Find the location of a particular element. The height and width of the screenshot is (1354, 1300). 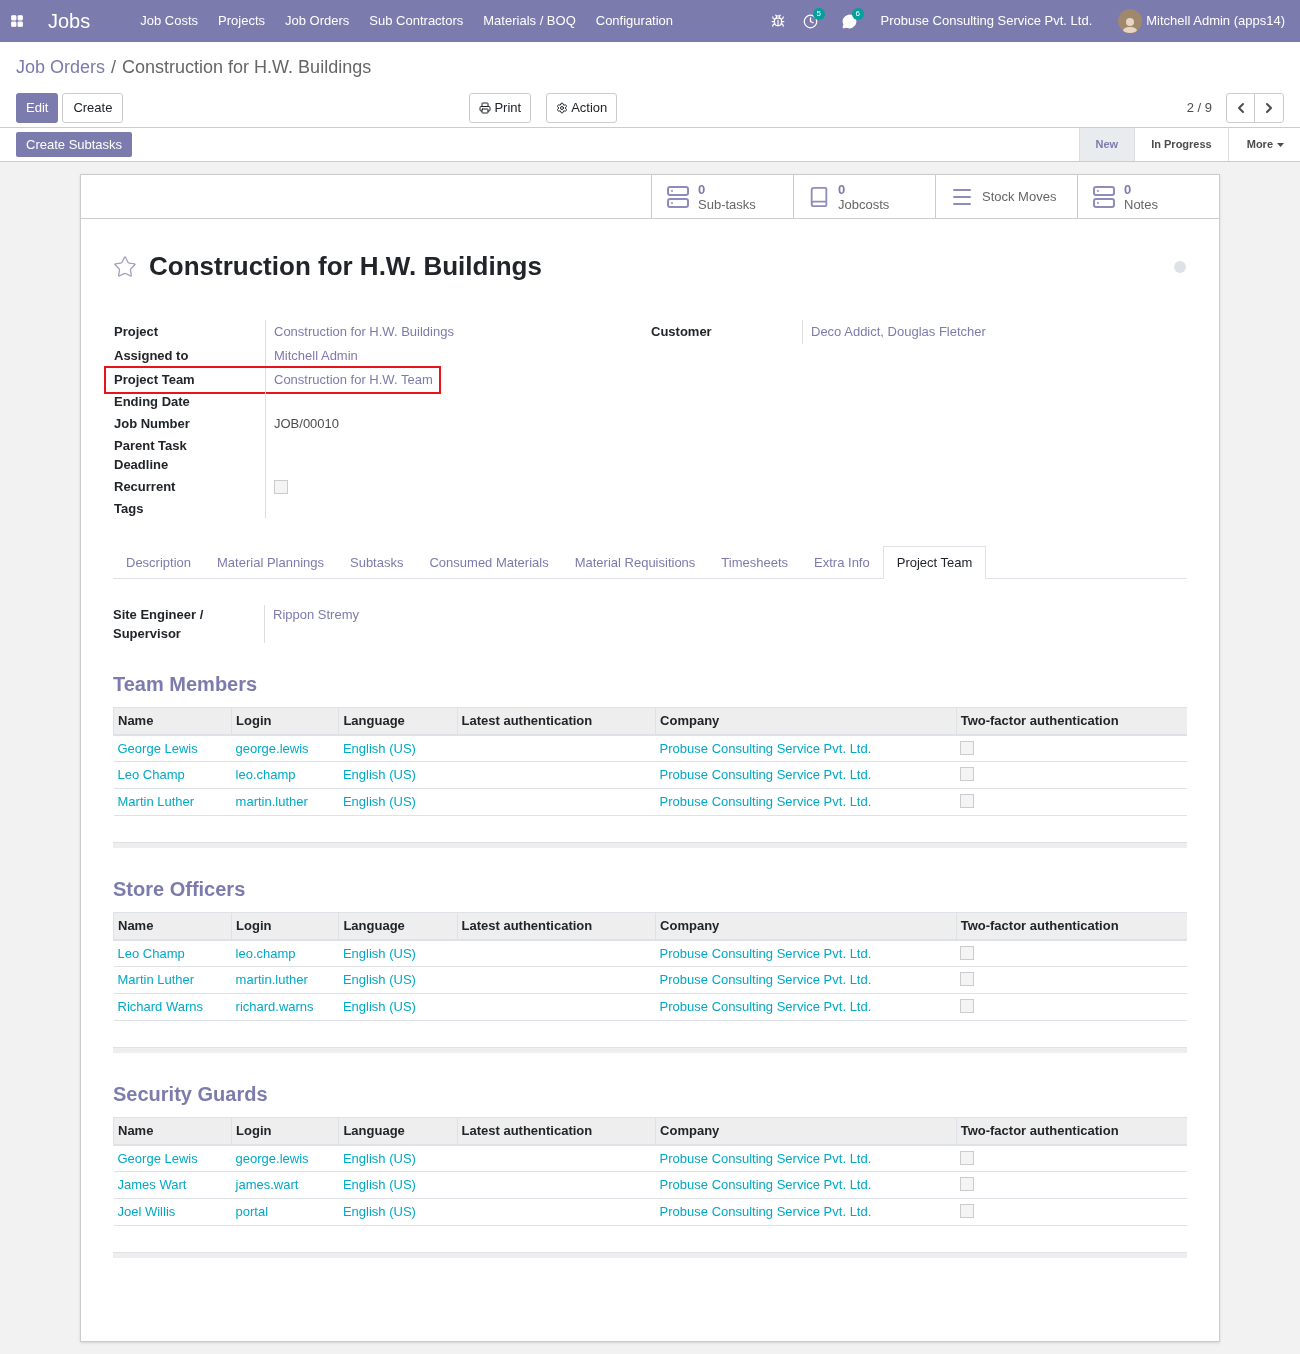

more-button: More is located at coordinates (1263, 144).